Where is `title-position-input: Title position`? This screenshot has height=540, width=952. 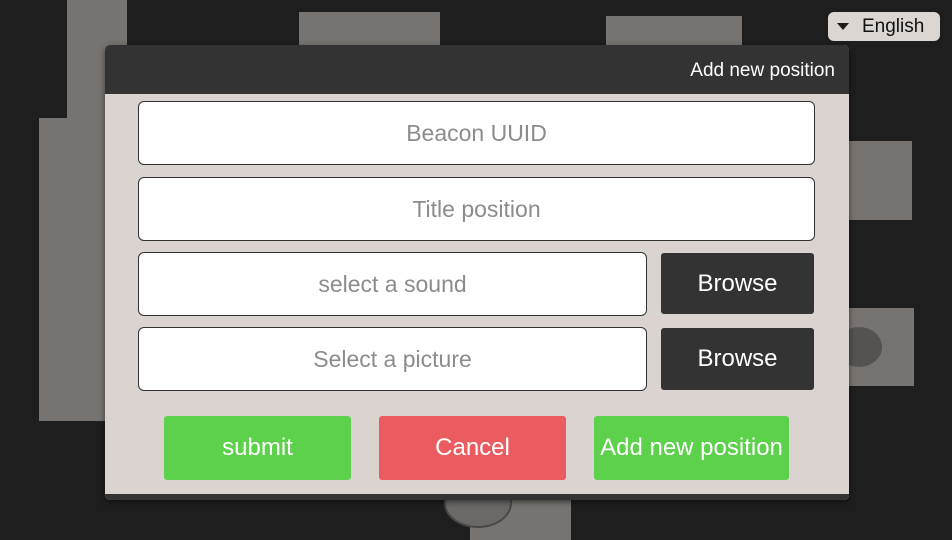
title-position-input: Title position is located at coordinates (476, 209).